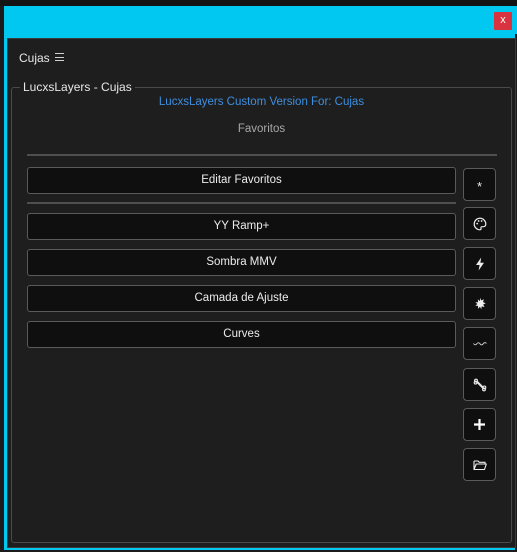 The width and height of the screenshot is (517, 552). What do you see at coordinates (241, 226) in the screenshot?
I see `favorite-button-yy-ramp: YY Ramp+` at bounding box center [241, 226].